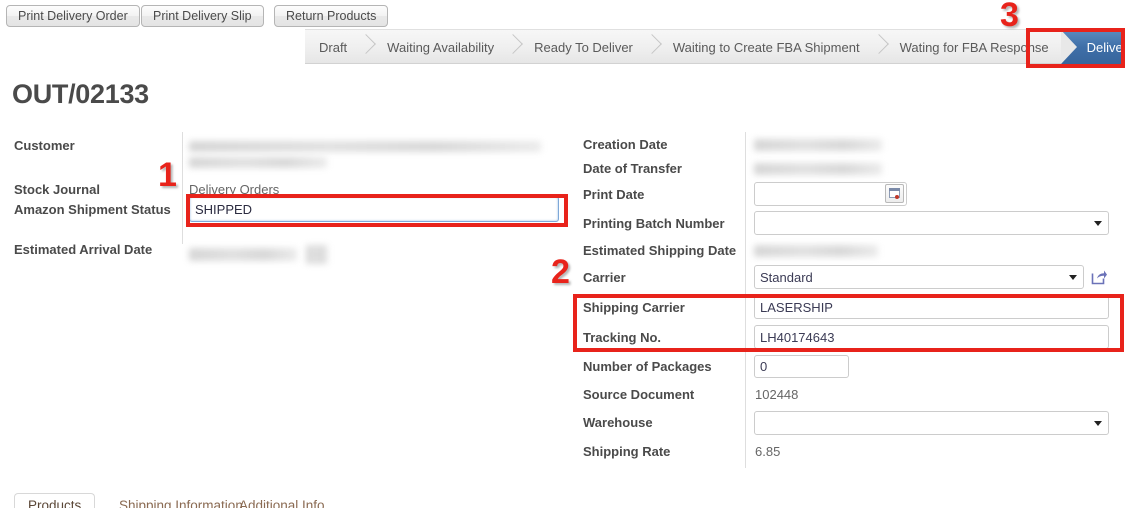 This screenshot has height=508, width=1125. Describe the element at coordinates (647, 366) in the screenshot. I see `number-of-packages-label: Number of Packages` at that location.